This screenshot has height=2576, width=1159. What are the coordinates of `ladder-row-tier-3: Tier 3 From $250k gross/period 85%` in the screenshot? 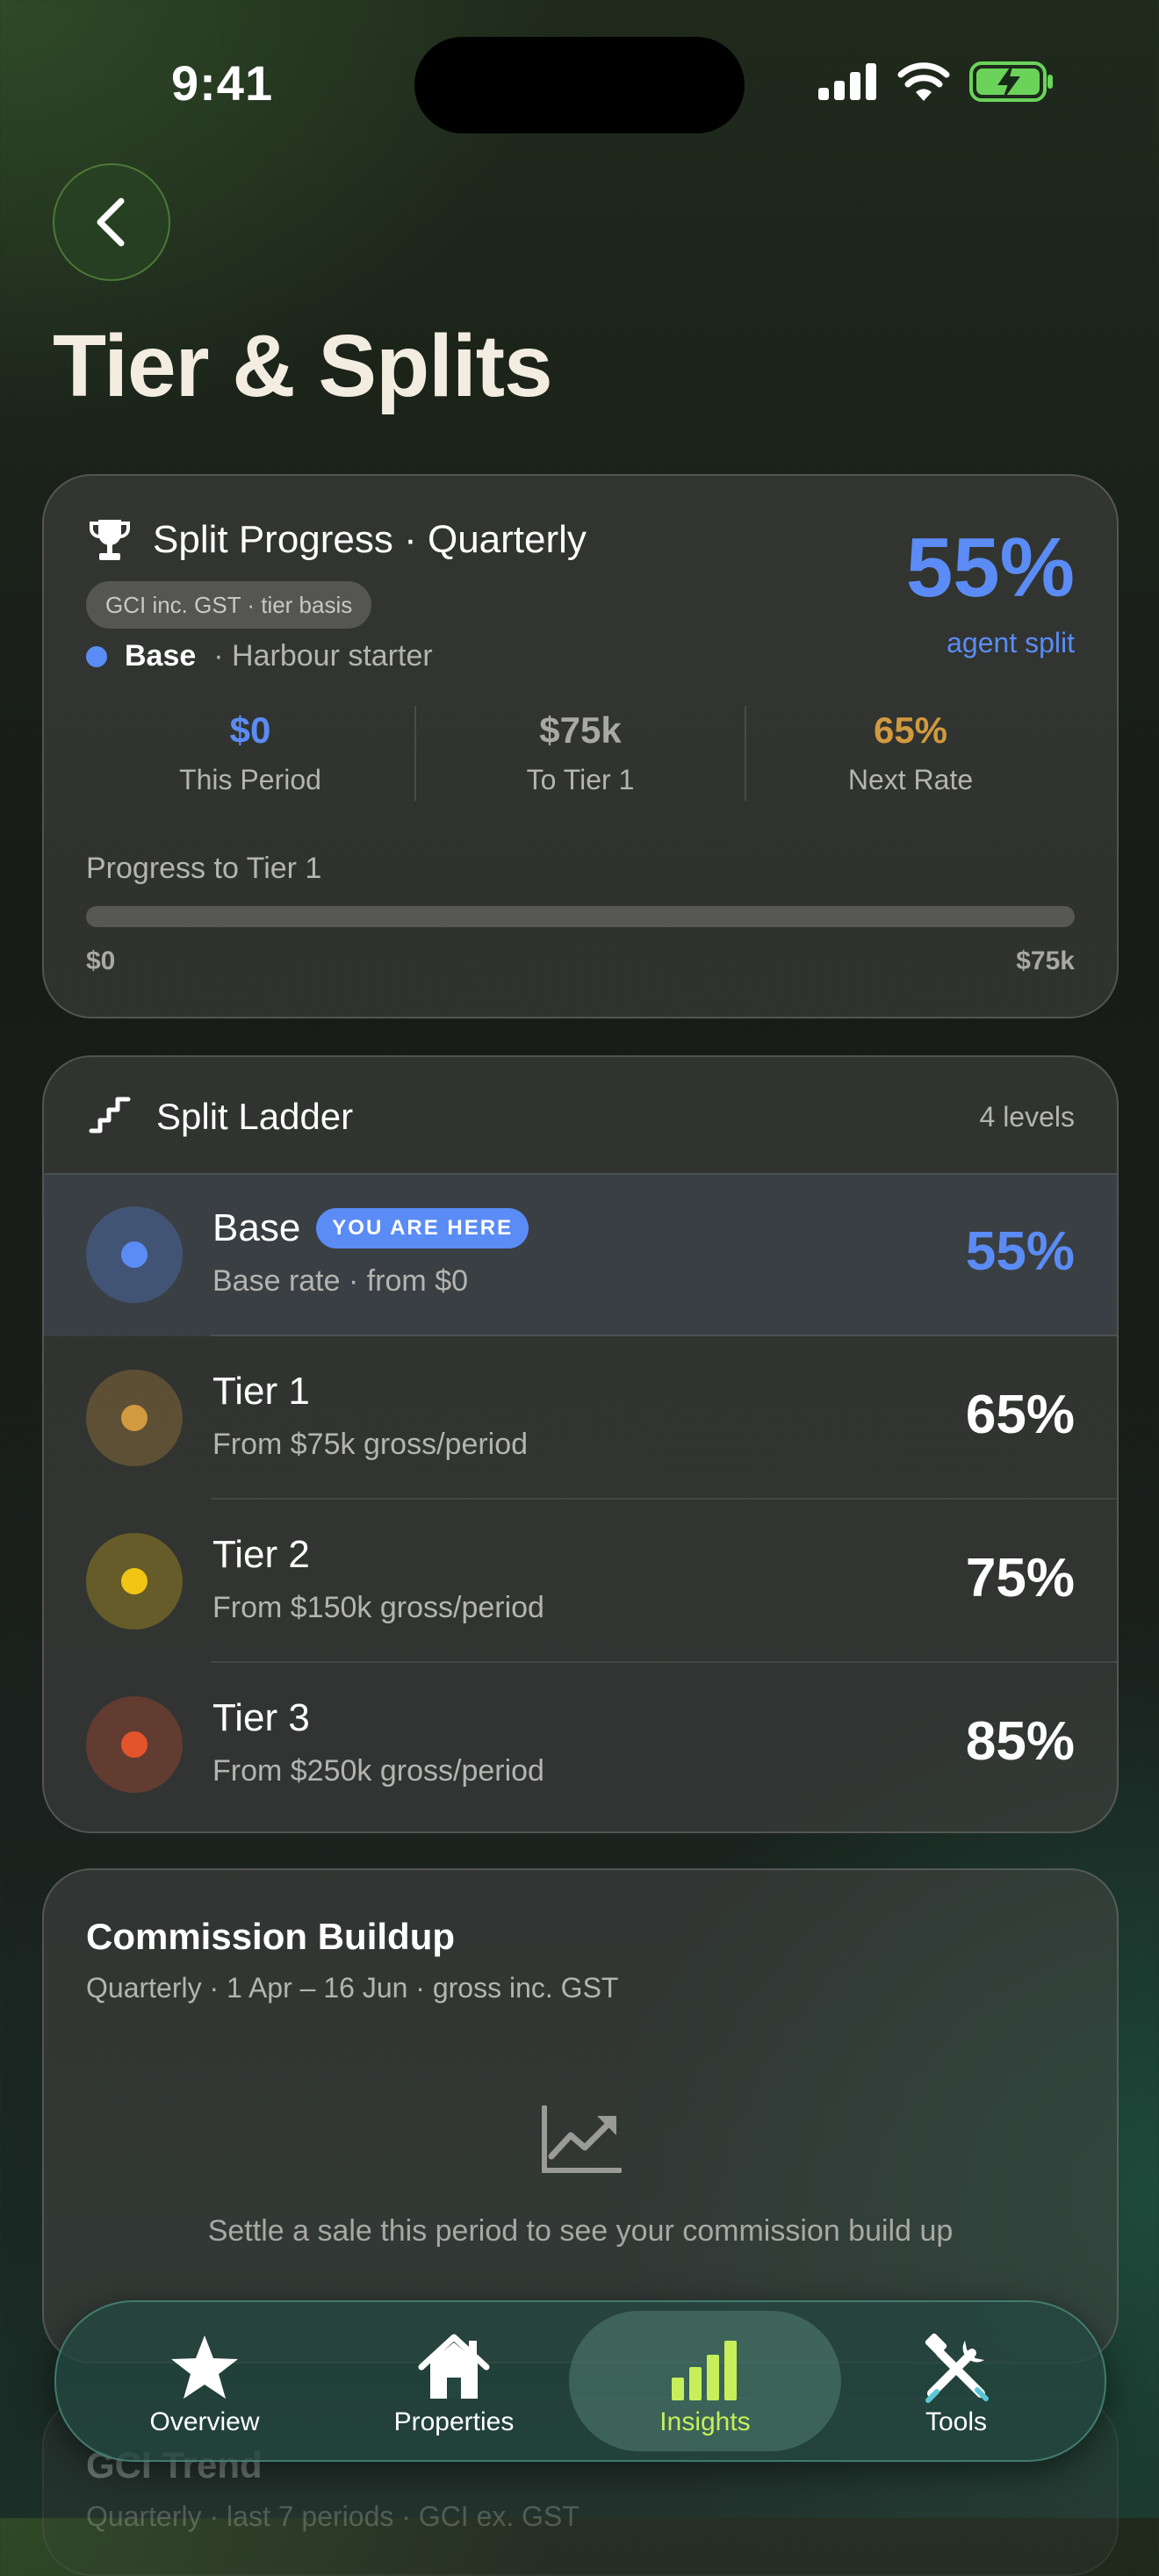 It's located at (580, 1744).